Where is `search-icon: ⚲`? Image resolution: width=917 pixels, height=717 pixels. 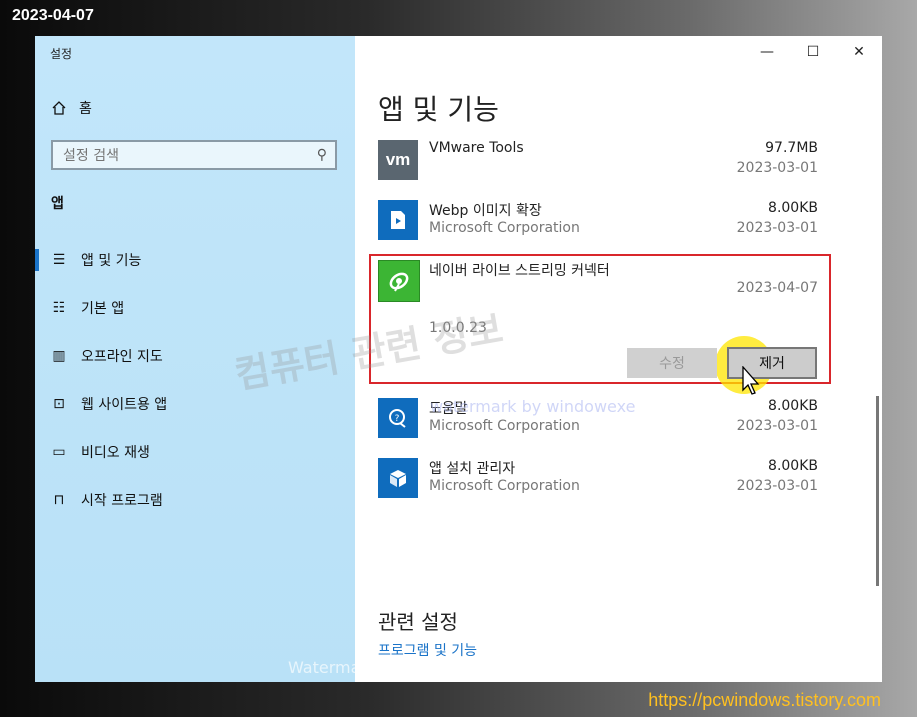 search-icon: ⚲ is located at coordinates (322, 155).